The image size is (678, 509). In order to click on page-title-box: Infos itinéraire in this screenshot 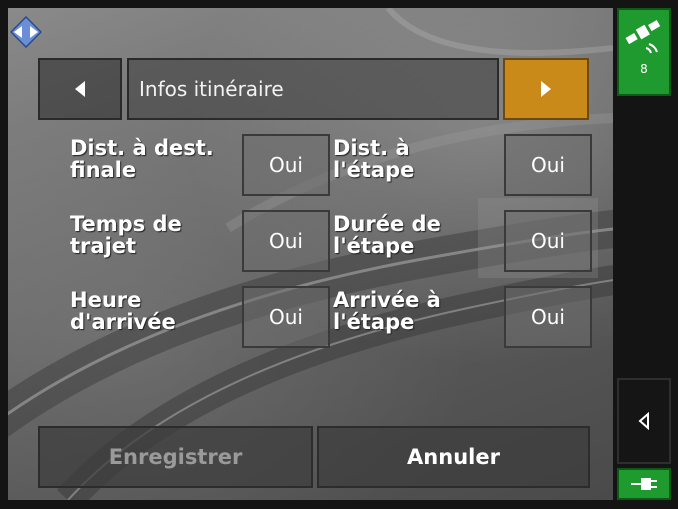, I will do `click(313, 89)`.